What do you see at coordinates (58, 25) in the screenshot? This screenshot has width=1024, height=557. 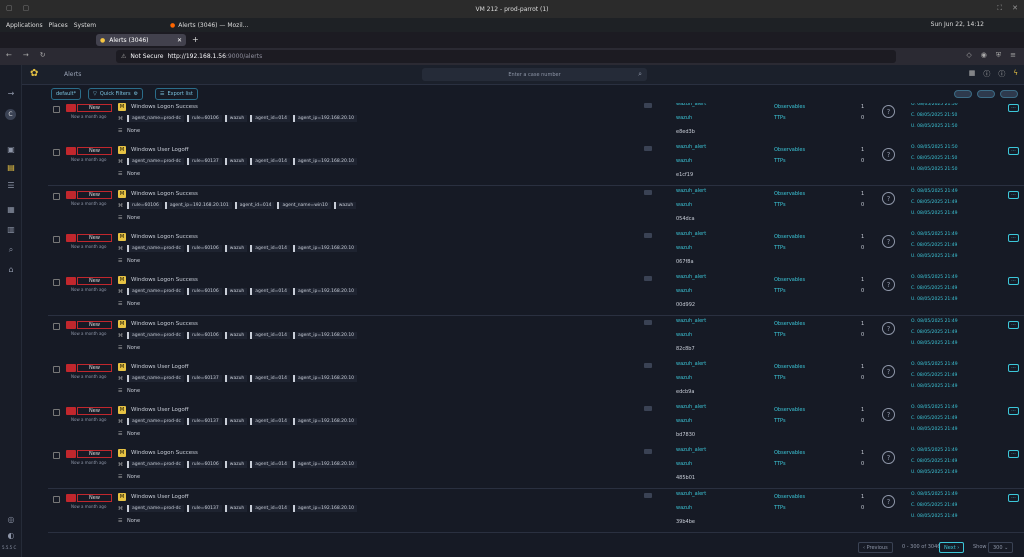 I see `menu-places: Places` at bounding box center [58, 25].